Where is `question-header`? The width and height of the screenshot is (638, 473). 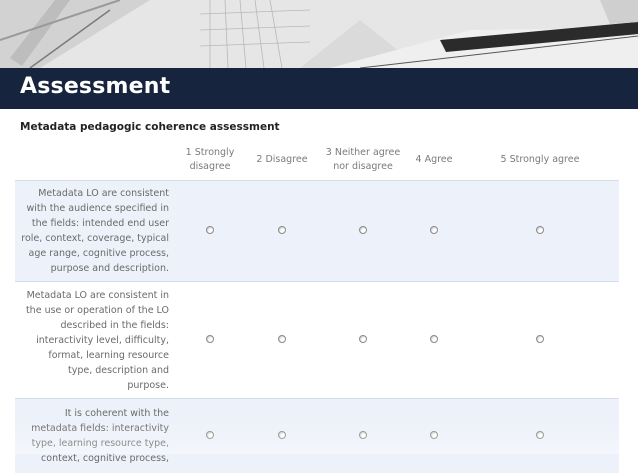 question-header is located at coordinates (95, 160).